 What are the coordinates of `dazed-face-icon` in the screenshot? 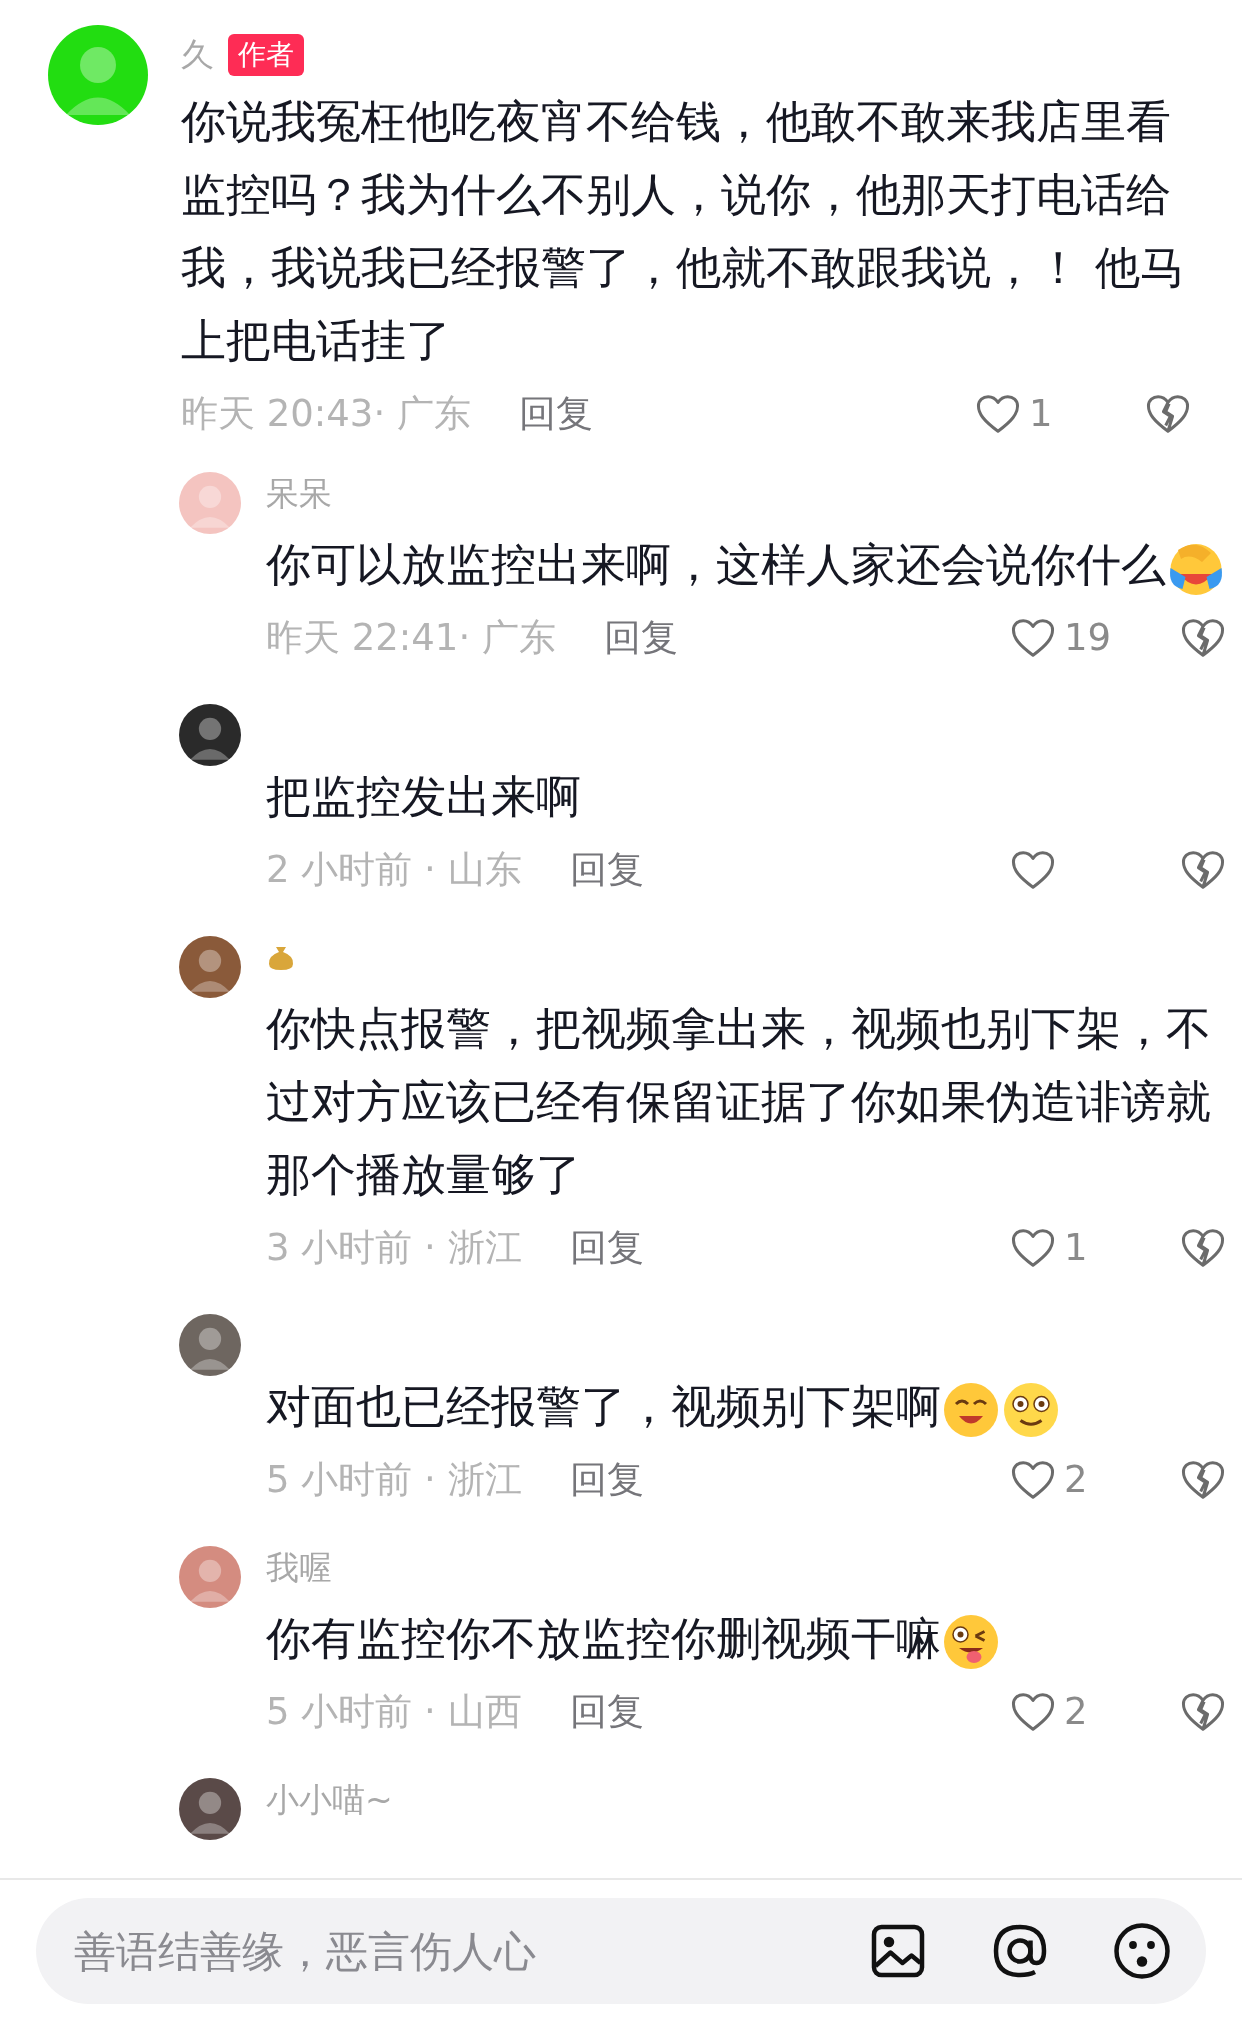 It's located at (1031, 1410).